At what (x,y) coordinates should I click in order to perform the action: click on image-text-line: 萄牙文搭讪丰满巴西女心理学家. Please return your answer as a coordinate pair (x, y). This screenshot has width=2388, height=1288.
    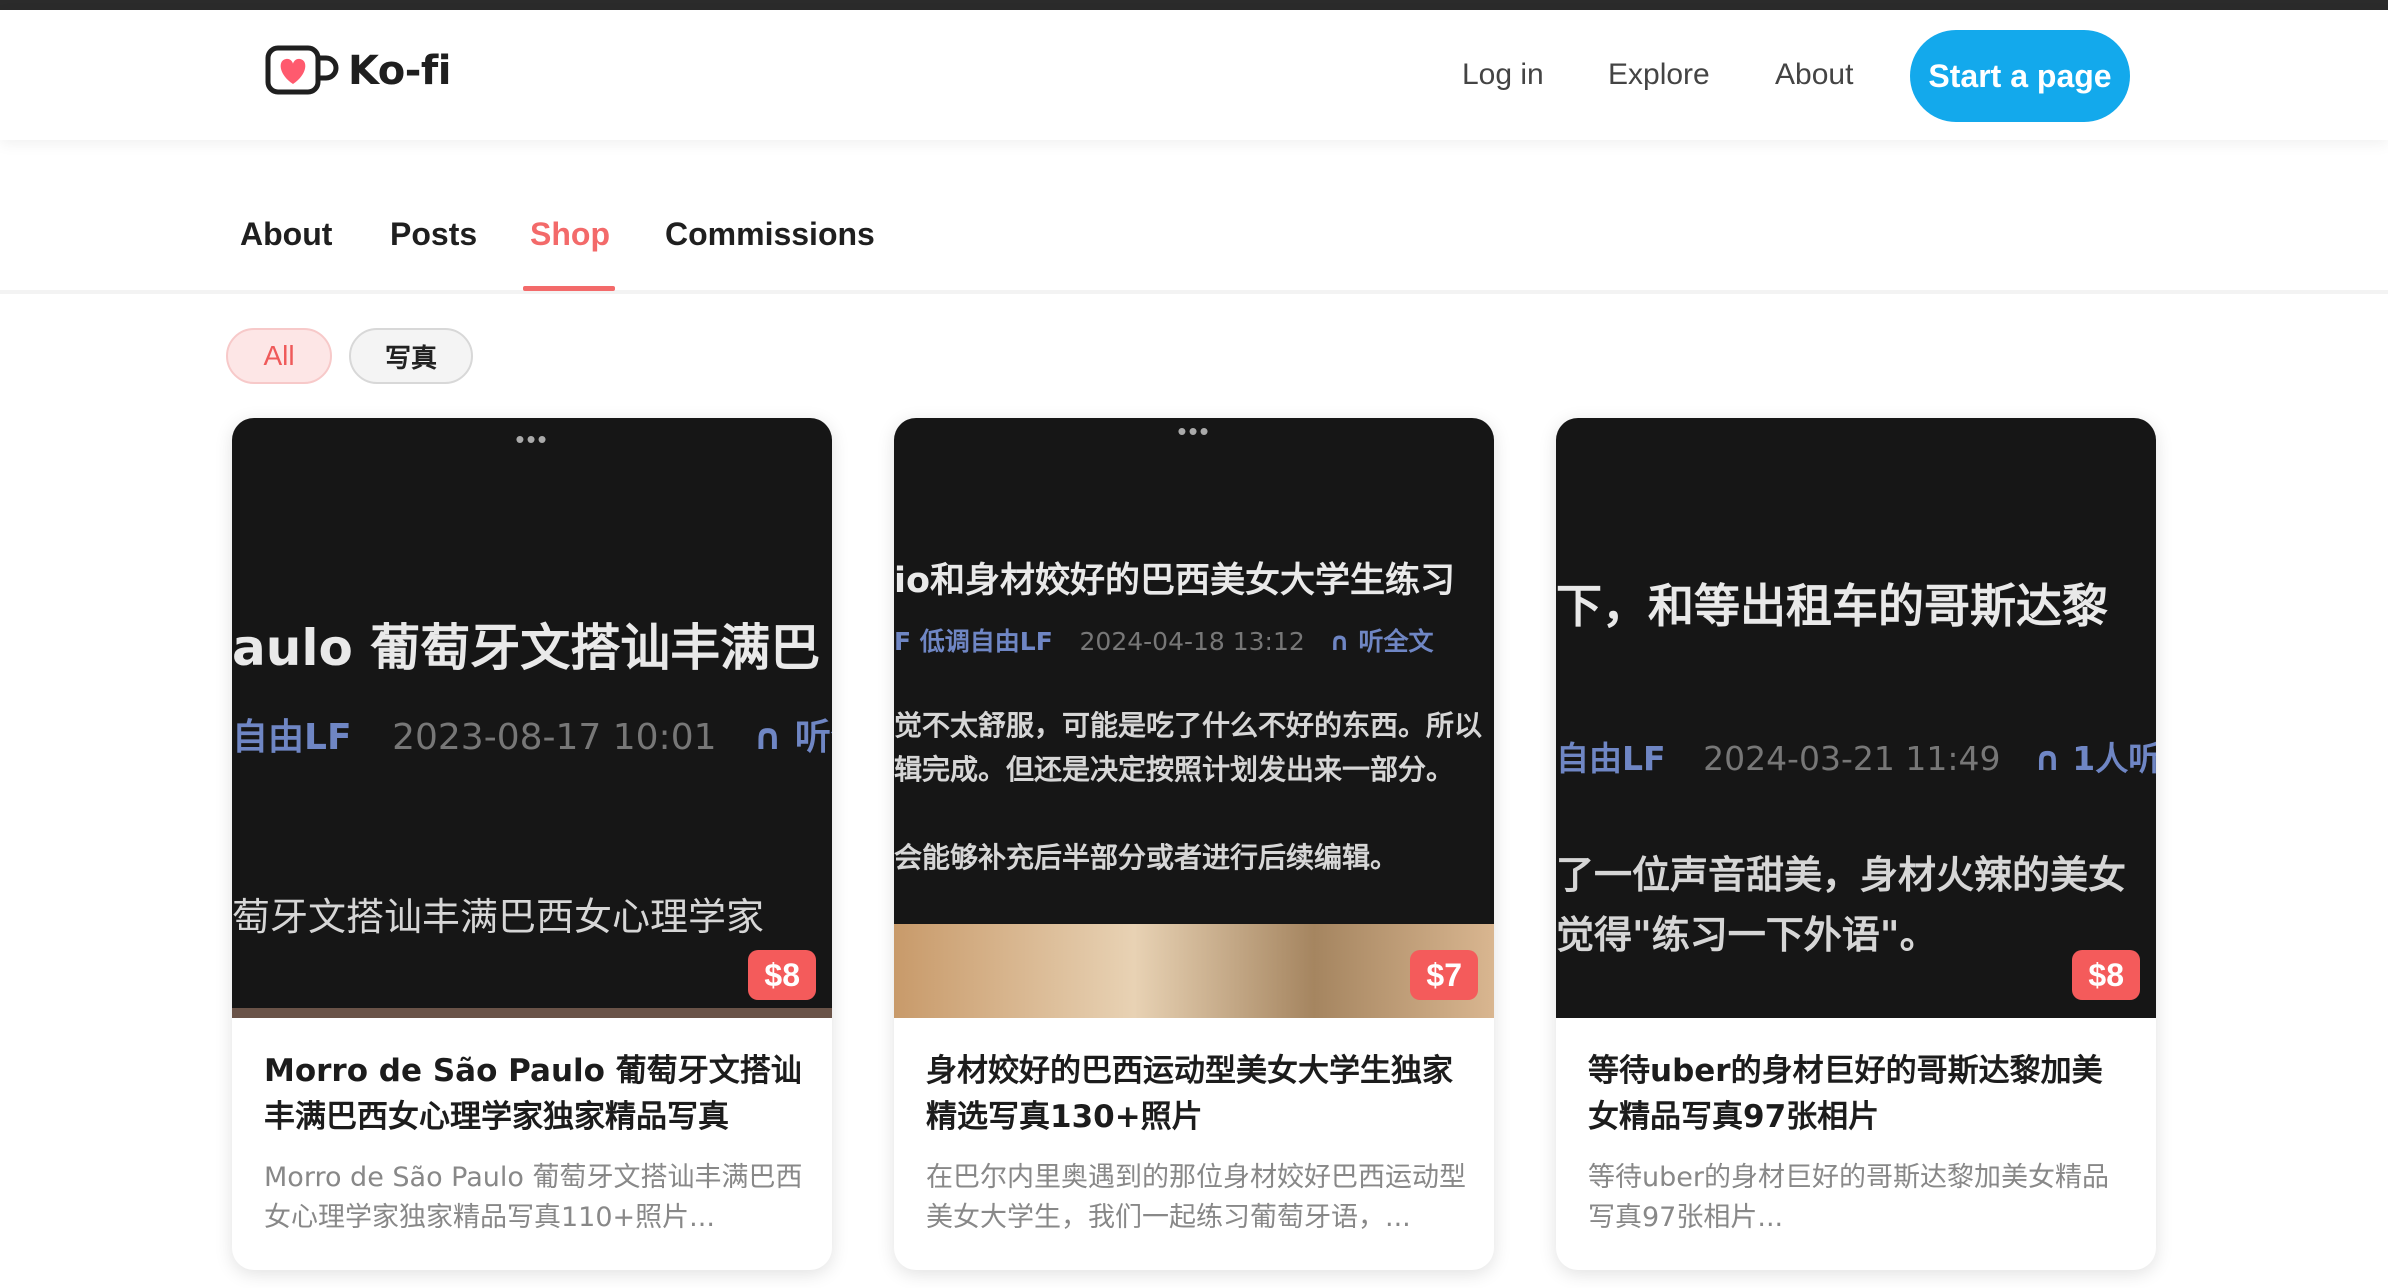
    Looking at the image, I should click on (498, 917).